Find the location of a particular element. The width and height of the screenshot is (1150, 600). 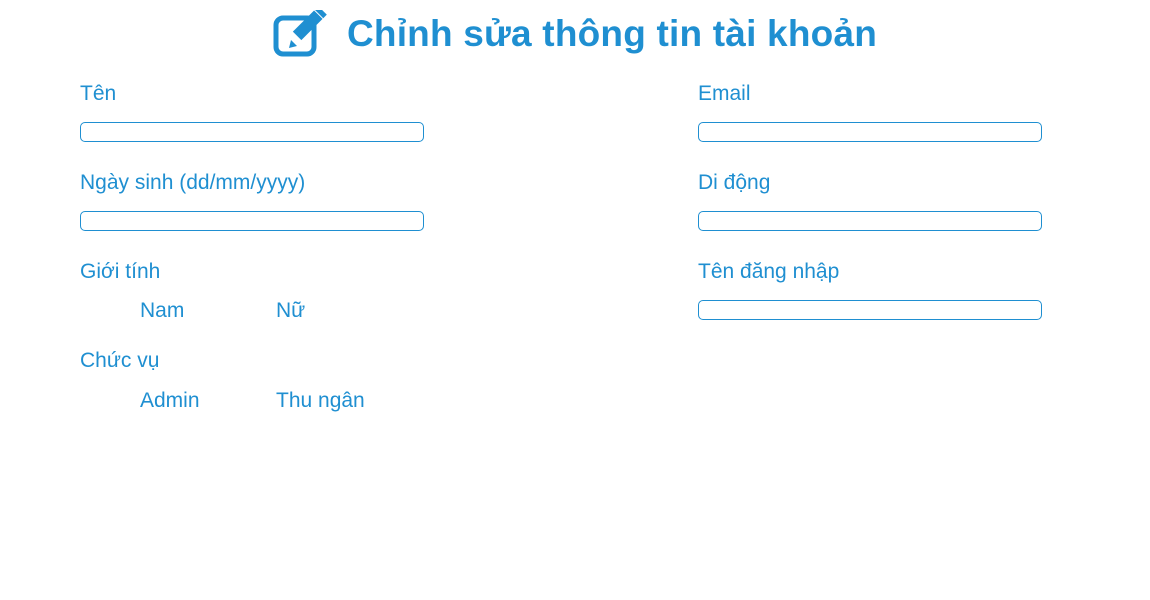

email-field is located at coordinates (870, 132).